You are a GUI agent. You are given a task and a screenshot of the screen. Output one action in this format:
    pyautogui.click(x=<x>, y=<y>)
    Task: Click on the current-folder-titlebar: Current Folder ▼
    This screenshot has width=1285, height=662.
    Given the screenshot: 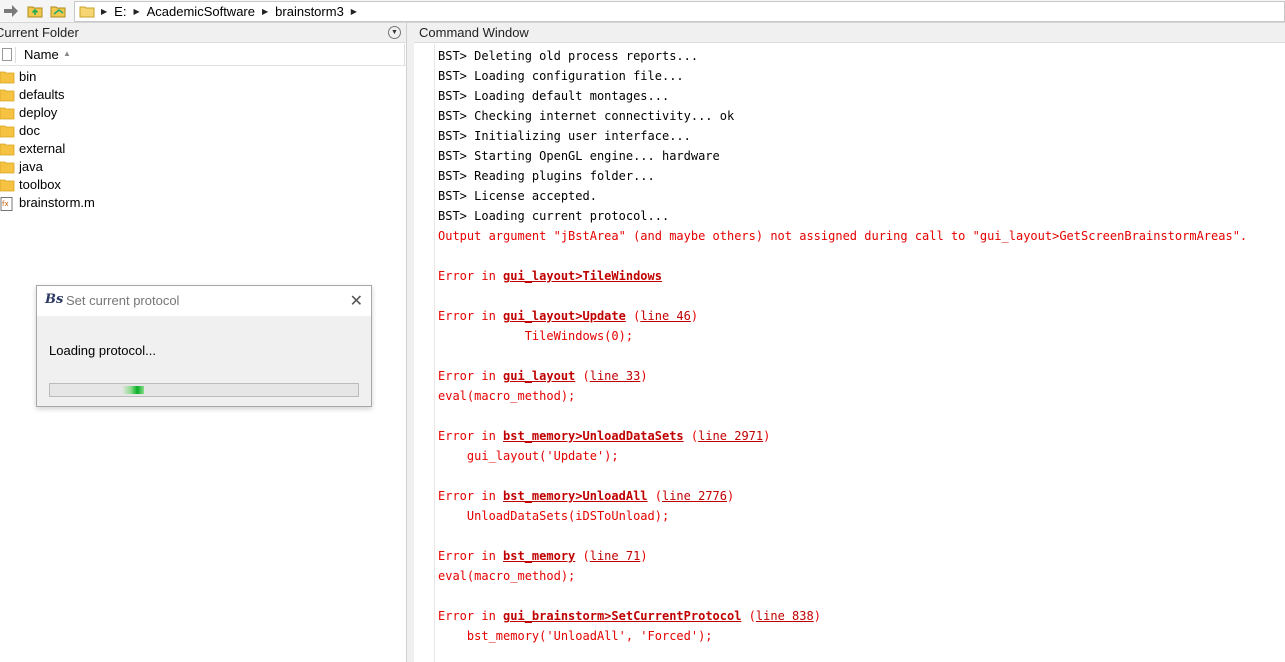 What is the action you would take?
    pyautogui.click(x=203, y=33)
    